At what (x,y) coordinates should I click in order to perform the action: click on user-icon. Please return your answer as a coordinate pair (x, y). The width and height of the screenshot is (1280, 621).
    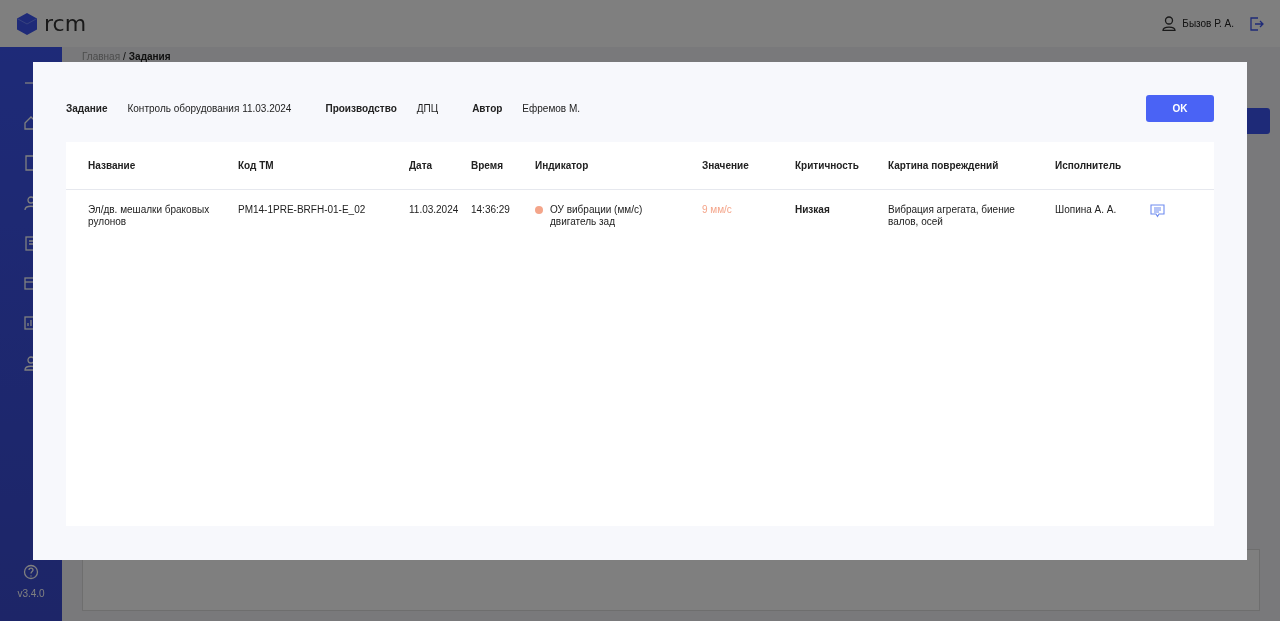
    Looking at the image, I should click on (1169, 23).